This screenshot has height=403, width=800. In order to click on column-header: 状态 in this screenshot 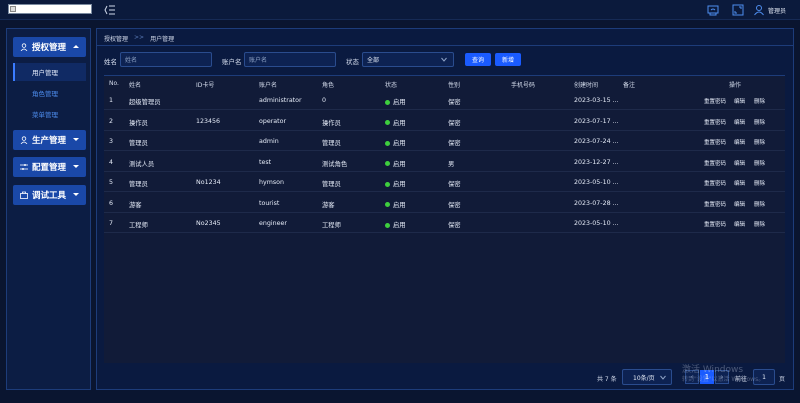, I will do `click(391, 85)`.